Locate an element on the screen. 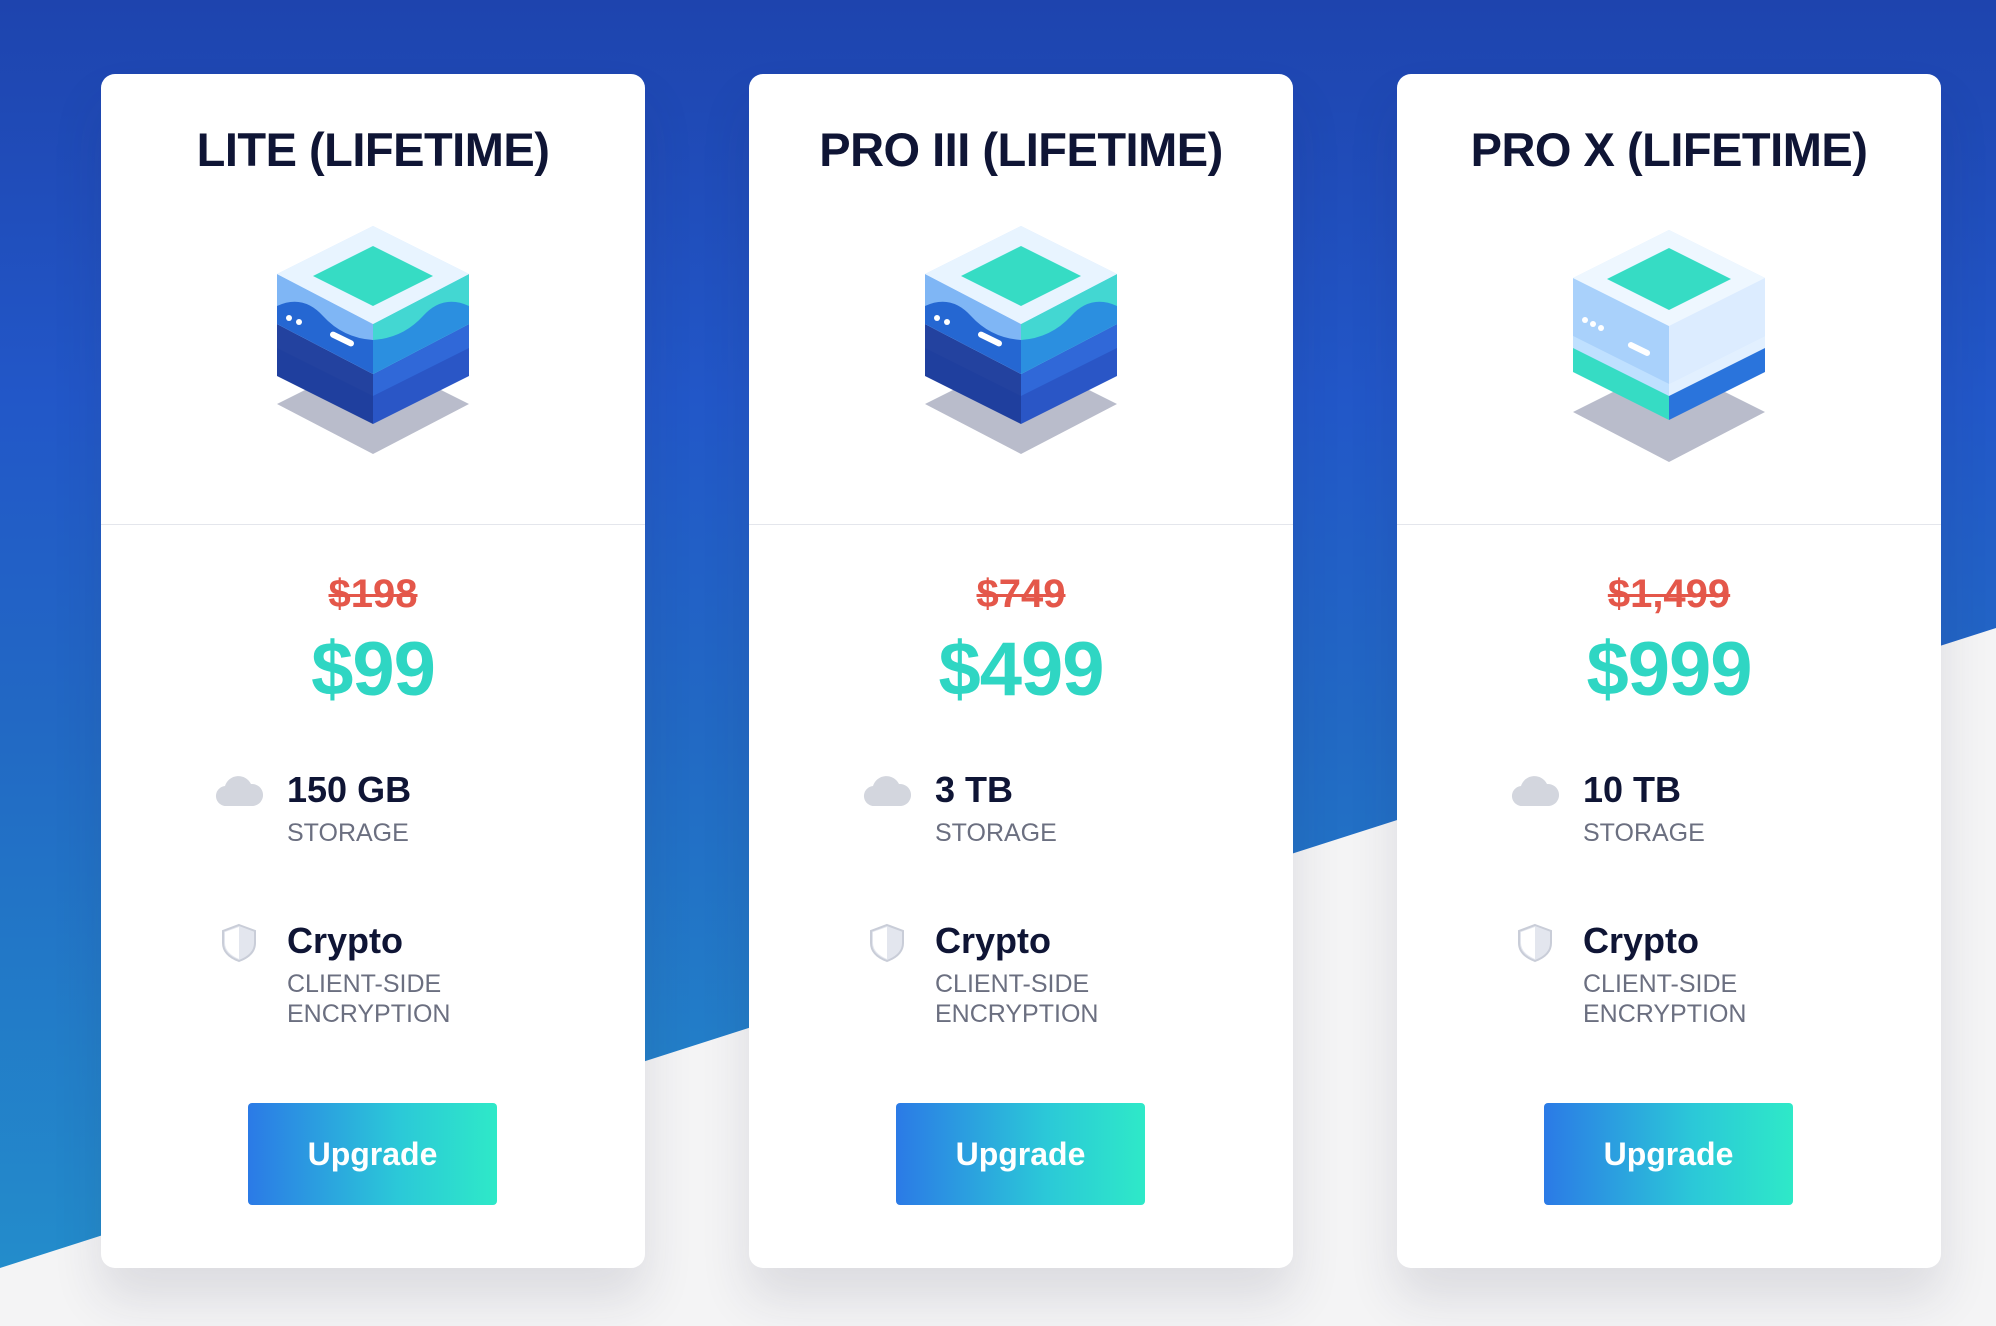 The image size is (1996, 1326). storage-value: 3 TB is located at coordinates (974, 789).